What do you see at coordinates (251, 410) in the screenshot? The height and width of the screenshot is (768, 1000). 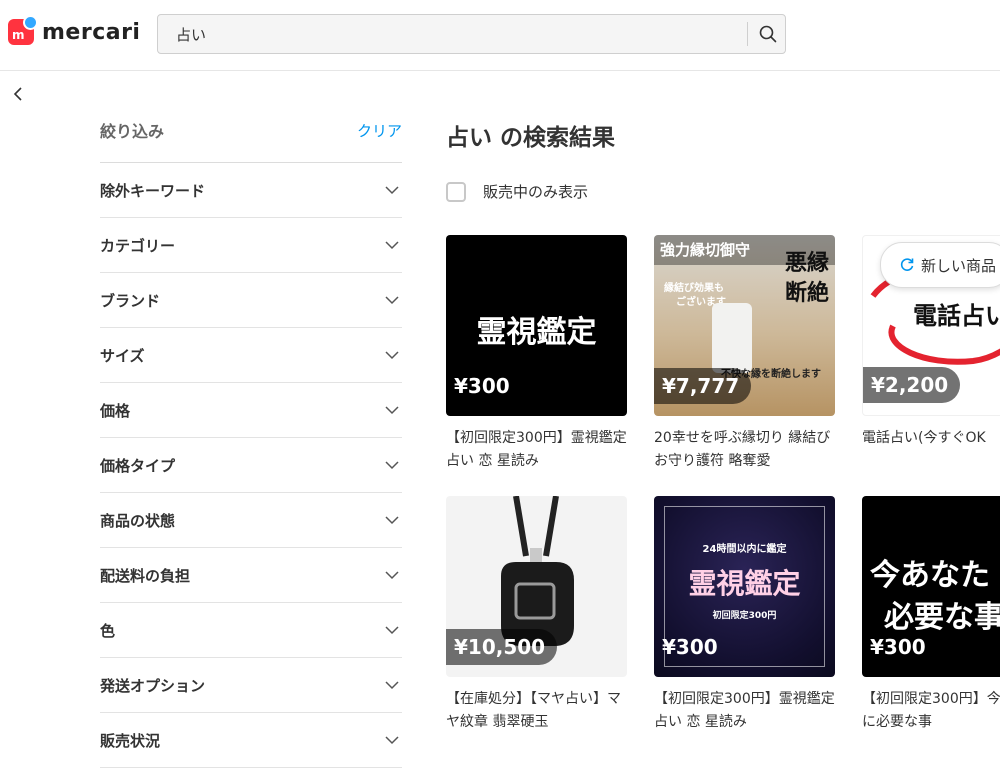 I see `filter-item: 価格` at bounding box center [251, 410].